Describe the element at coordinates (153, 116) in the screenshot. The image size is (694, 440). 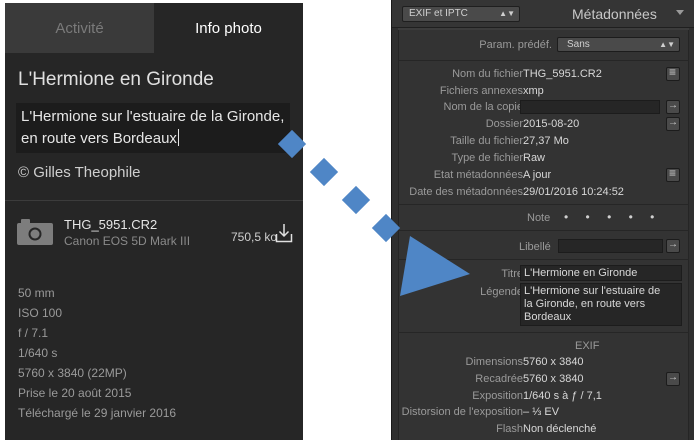
I see `caption-line-1: L'Hermione sur l'estuaire de la Gironde,` at that location.